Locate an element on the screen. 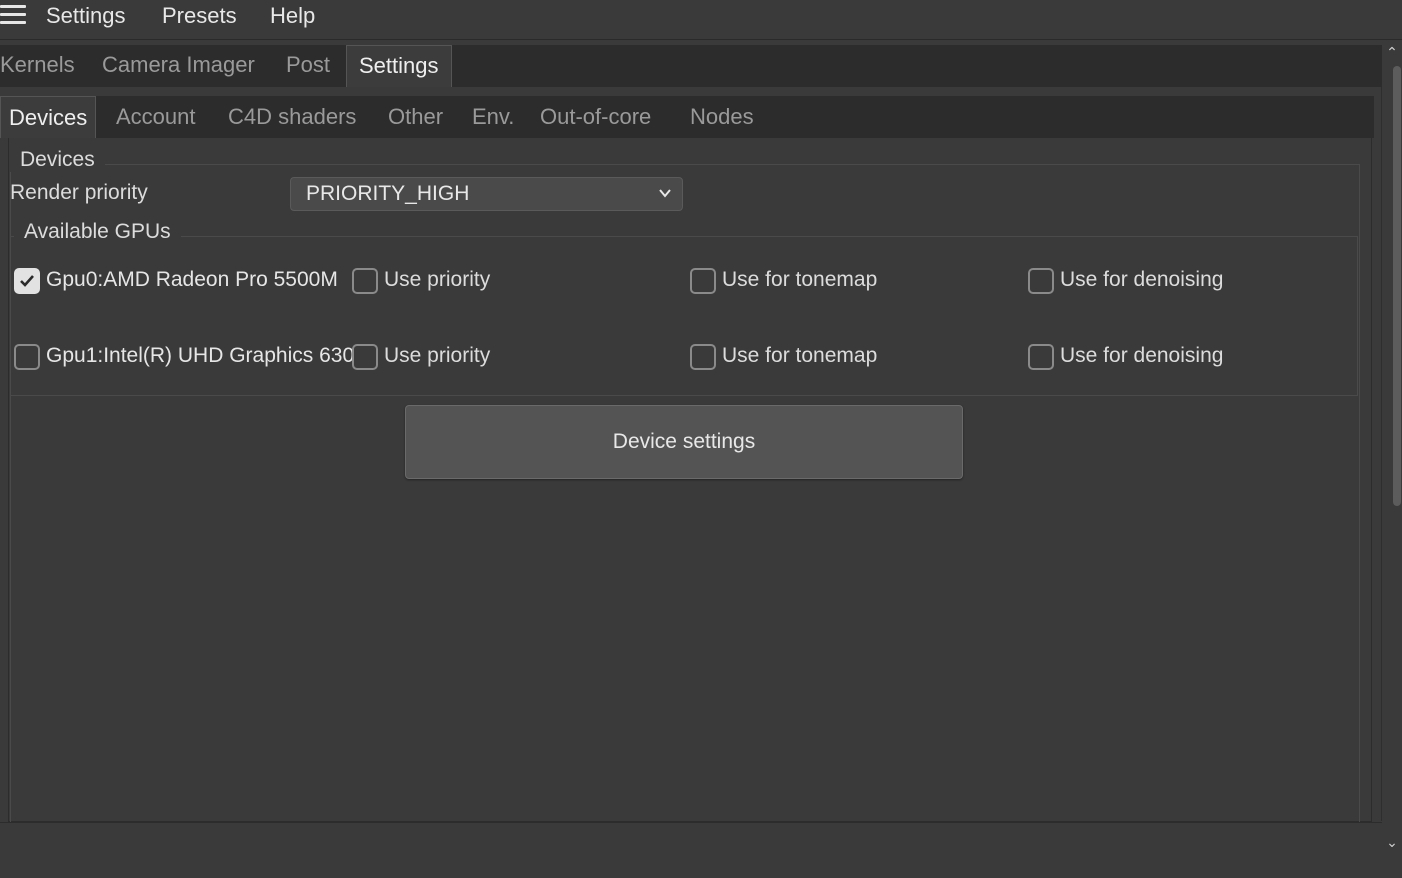 The image size is (1402, 878). tab-c4d-shaders: C4D shaders is located at coordinates (292, 117).